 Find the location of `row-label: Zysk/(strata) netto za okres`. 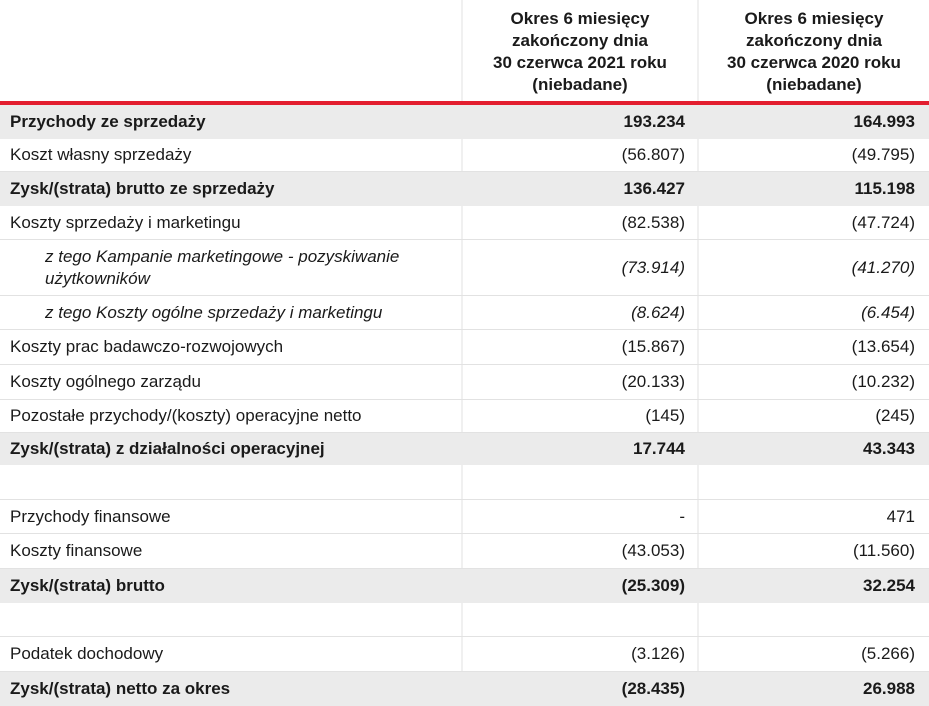

row-label: Zysk/(strata) netto za okres is located at coordinates (120, 688).